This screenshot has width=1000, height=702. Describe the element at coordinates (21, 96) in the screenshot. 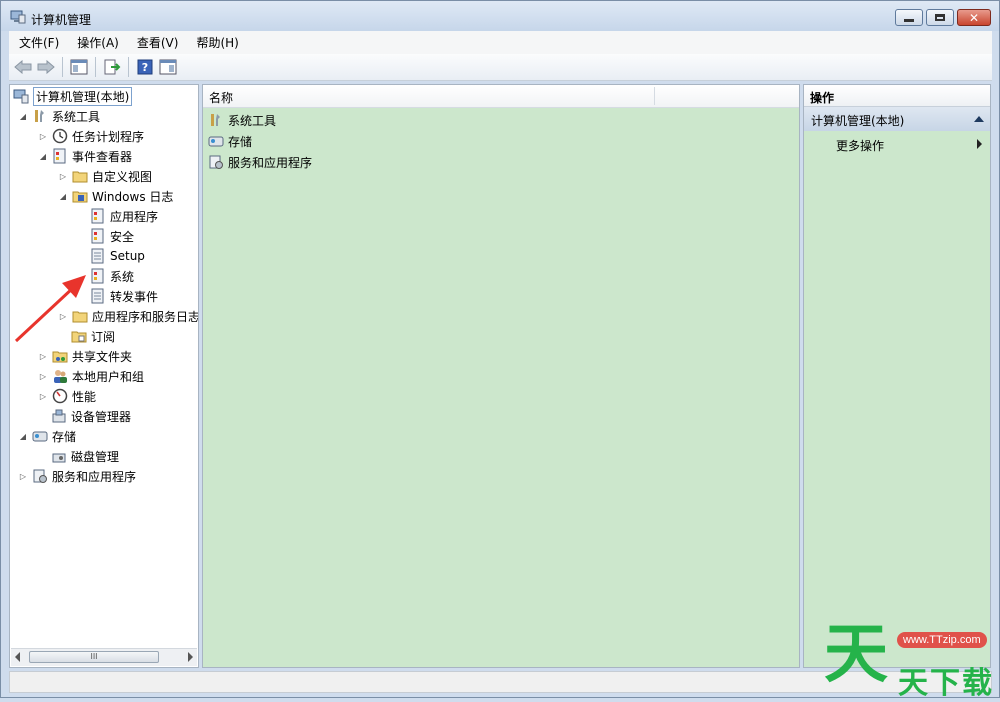

I see `computer-management-icon` at that location.